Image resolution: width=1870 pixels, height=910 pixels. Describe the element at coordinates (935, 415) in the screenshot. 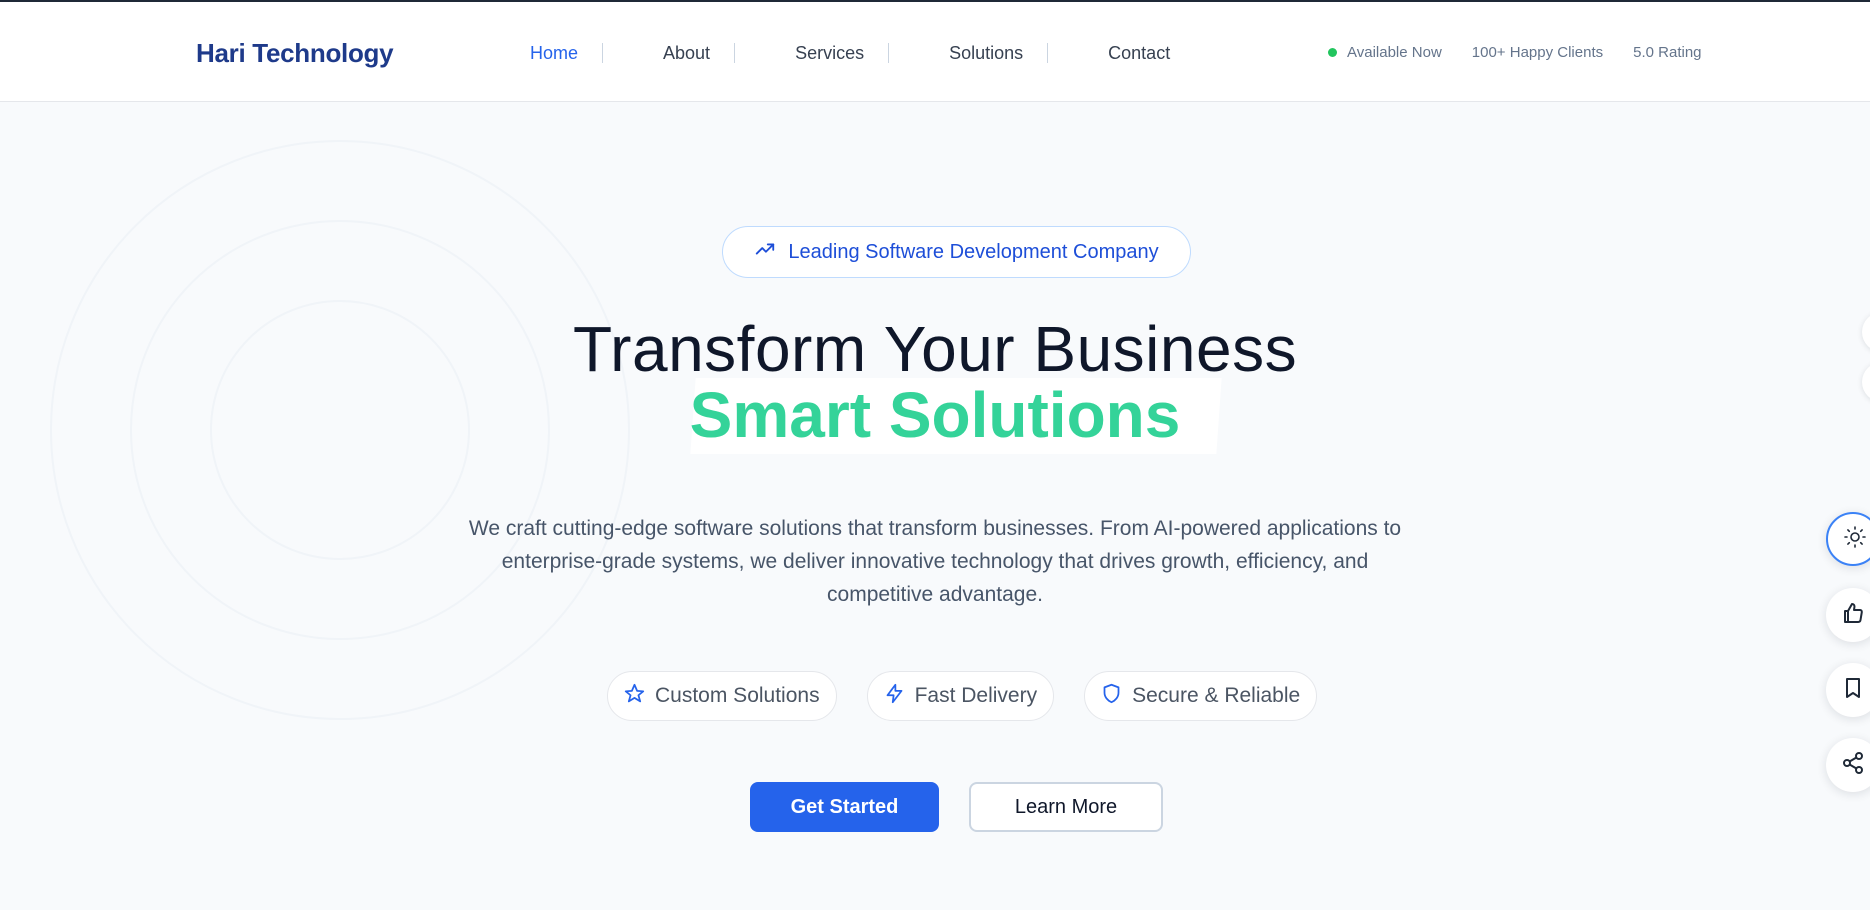

I see `hero-highlight-title: Smart Solutions` at that location.